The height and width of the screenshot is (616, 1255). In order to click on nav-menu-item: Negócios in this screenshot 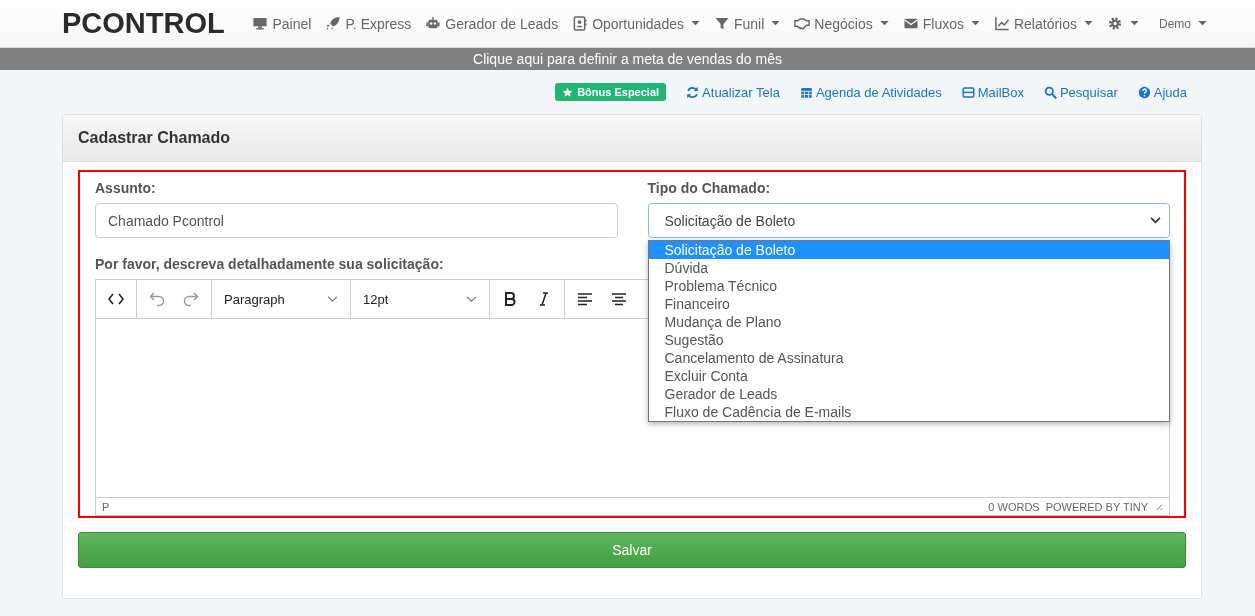, I will do `click(841, 23)`.